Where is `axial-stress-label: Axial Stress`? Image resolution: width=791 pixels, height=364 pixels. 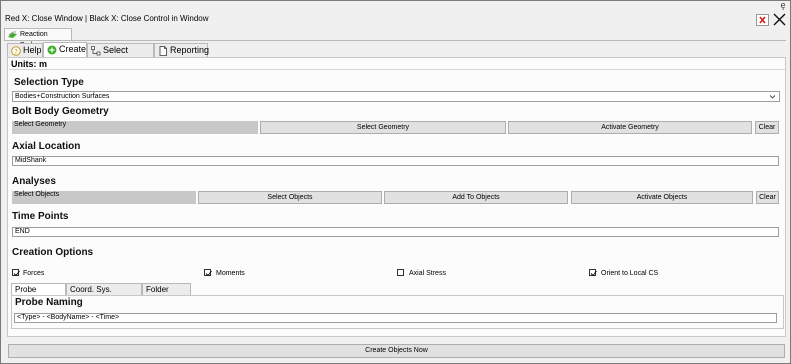
axial-stress-label: Axial Stress is located at coordinates (427, 273).